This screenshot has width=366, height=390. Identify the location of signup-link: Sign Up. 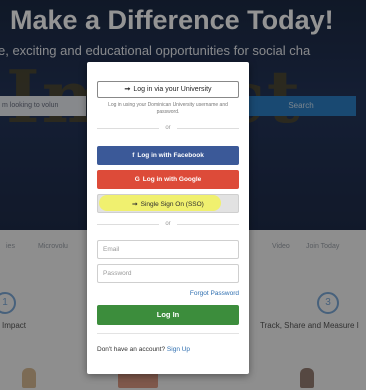
(178, 349).